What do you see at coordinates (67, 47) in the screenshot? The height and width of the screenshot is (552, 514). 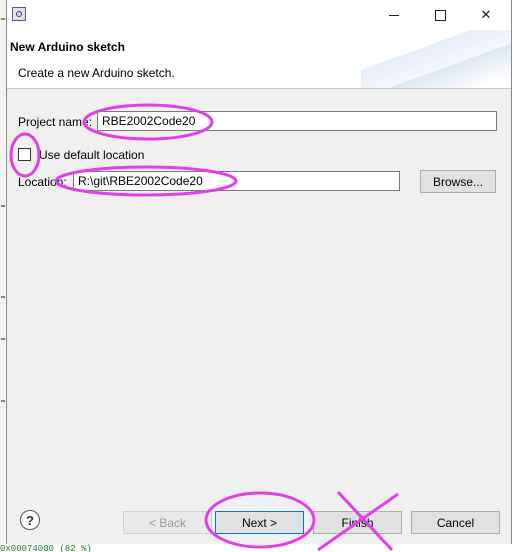 I see `page-title: New Arduino sketch` at bounding box center [67, 47].